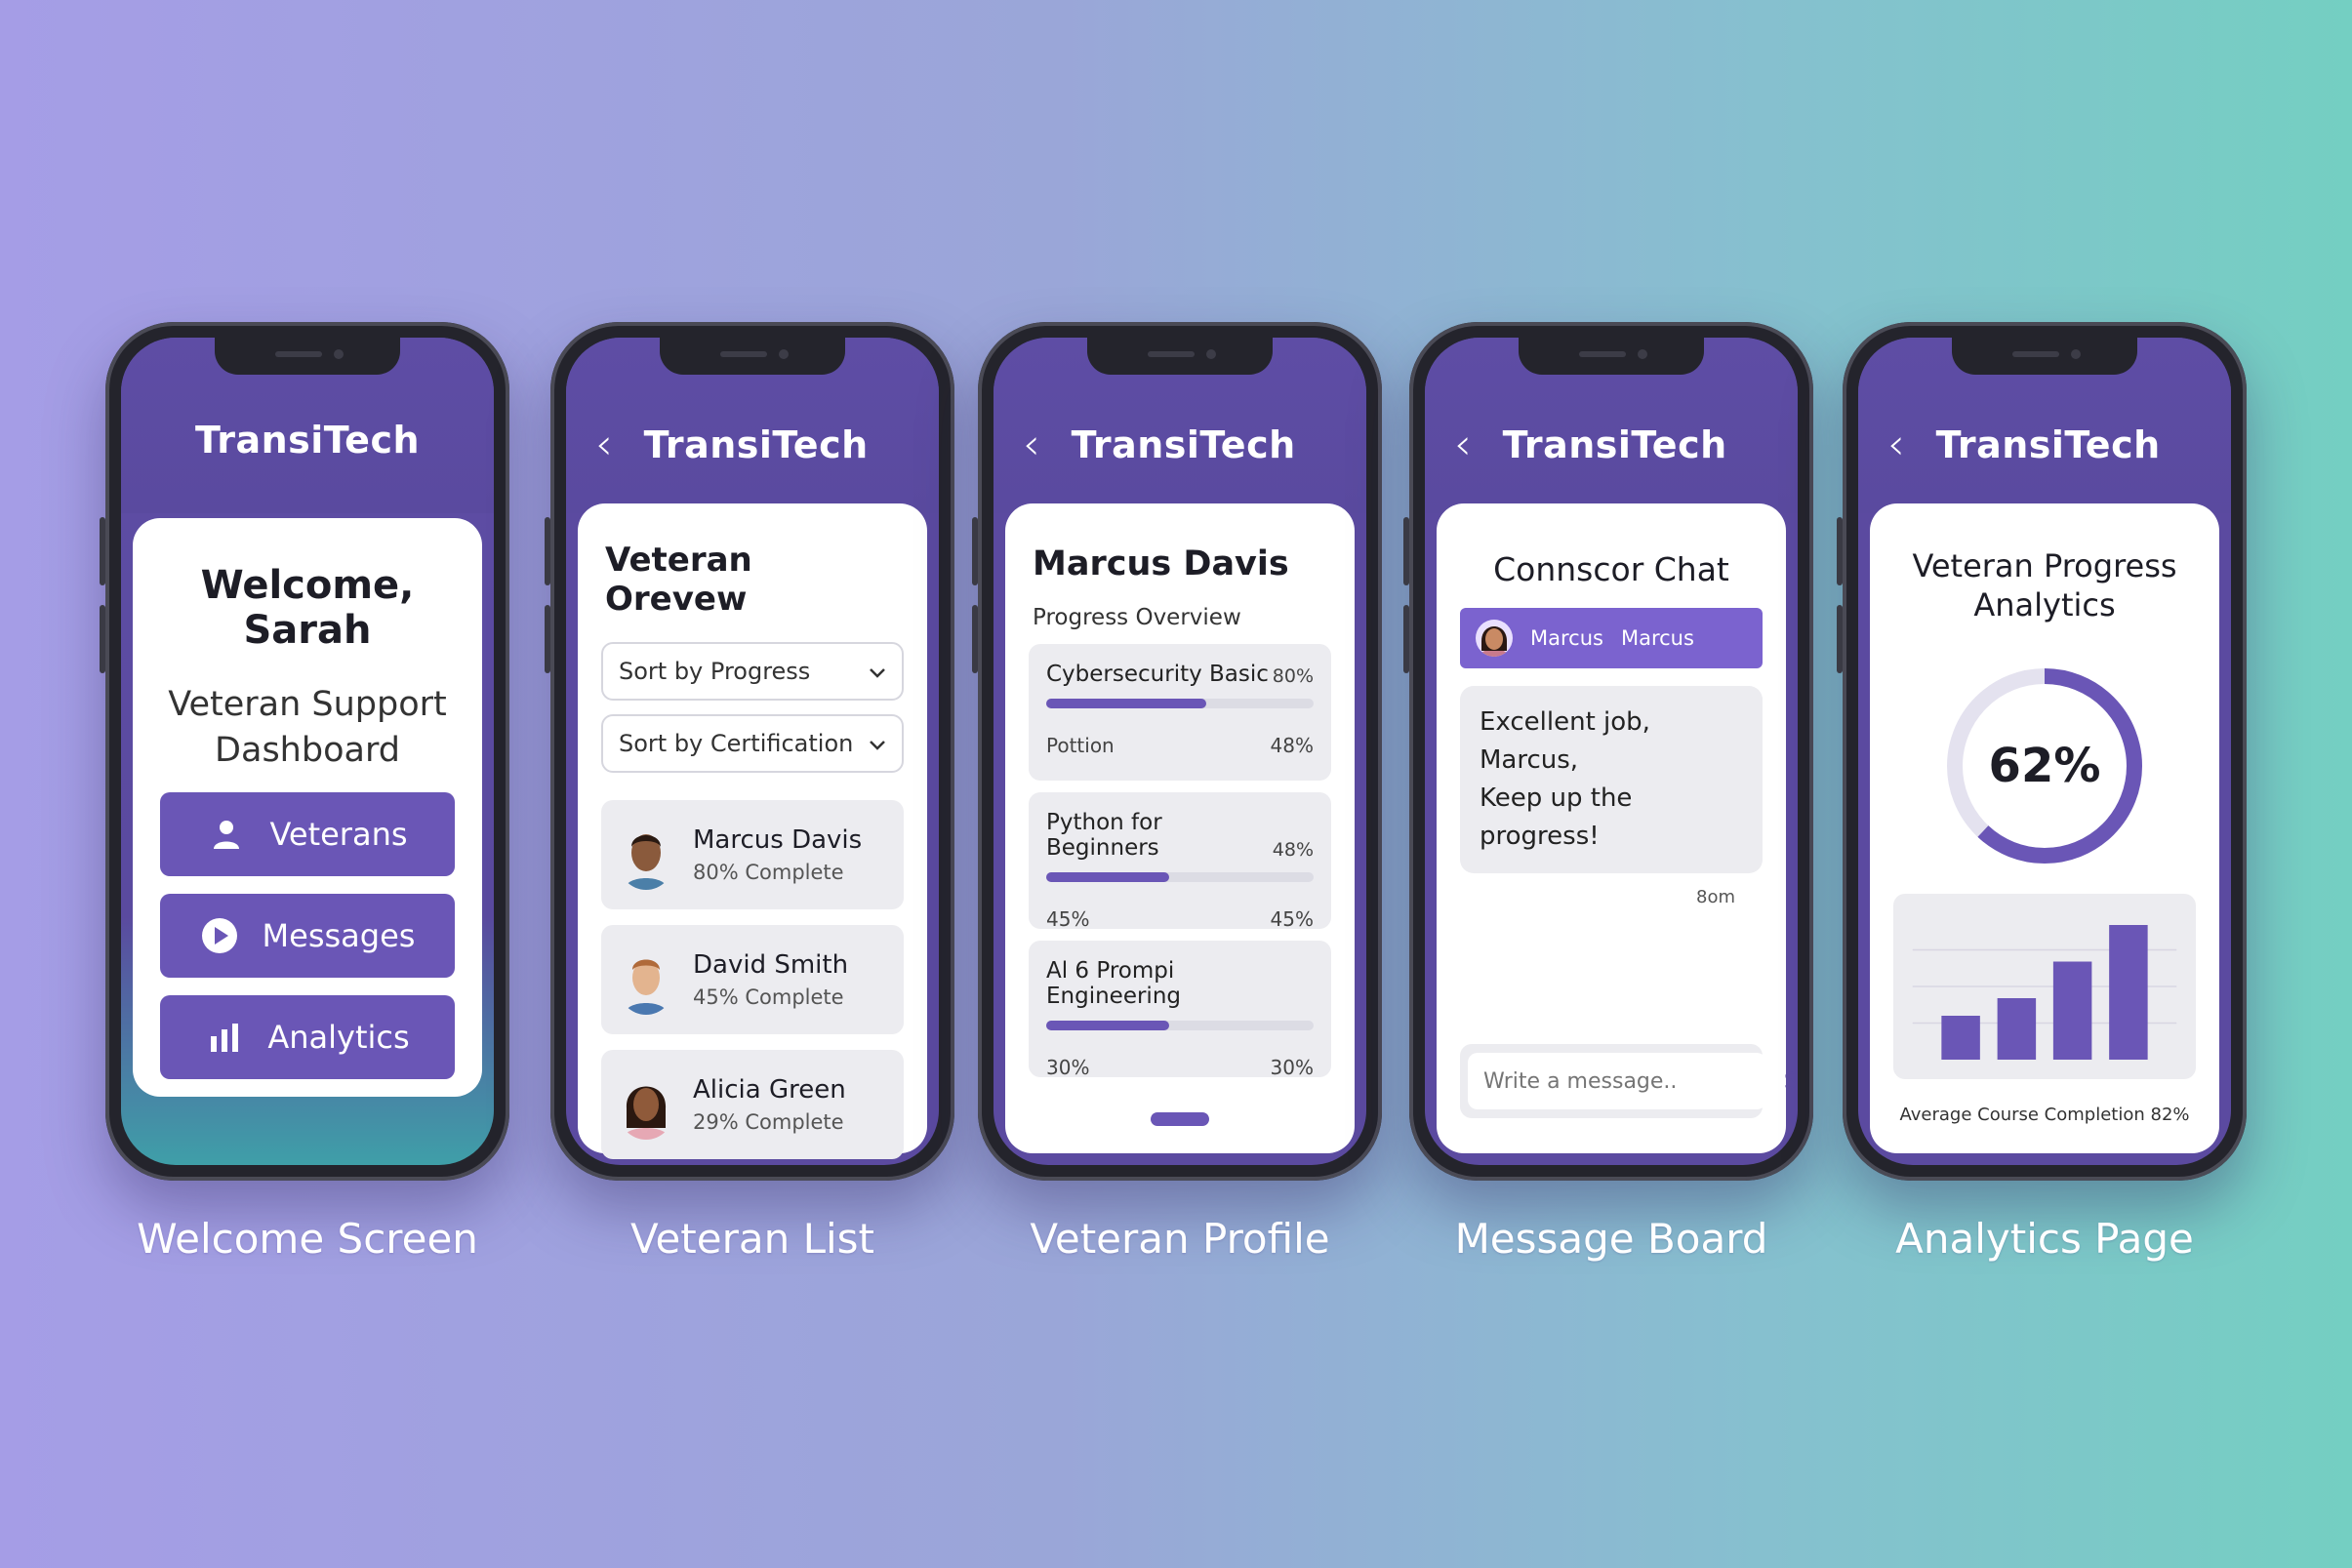  I want to click on veteran-info: David Smith 45% Complete, so click(770, 979).